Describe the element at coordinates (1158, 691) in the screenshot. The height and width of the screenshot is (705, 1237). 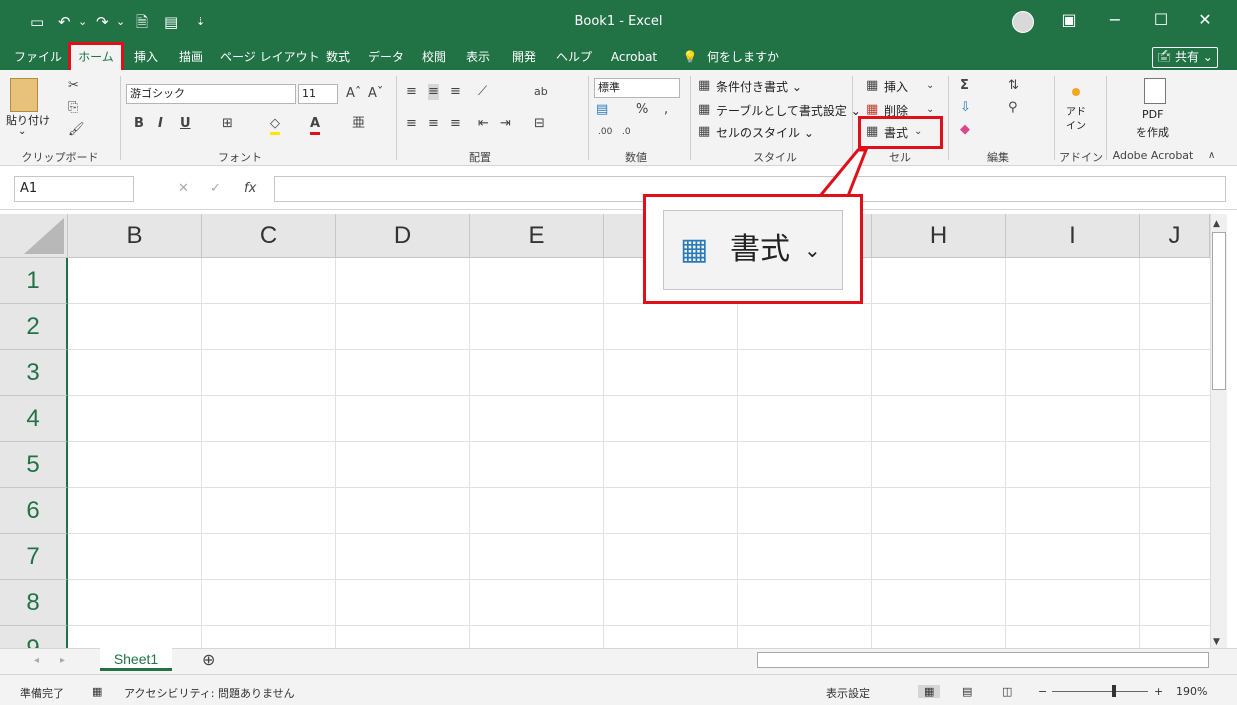
I see `zoom-in-icon: +` at that location.